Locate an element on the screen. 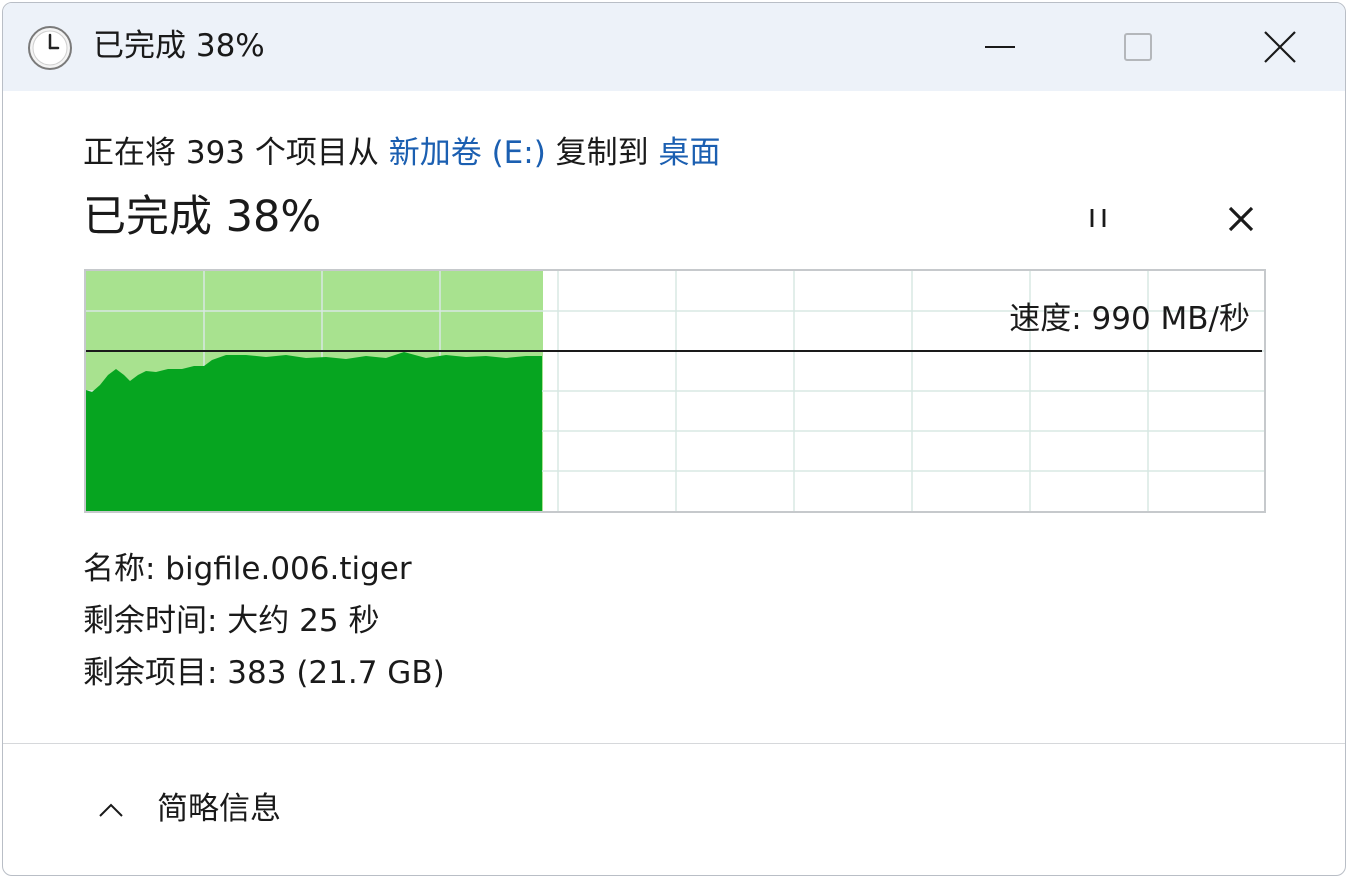 The image size is (1362, 882). cancel-button is located at coordinates (1240, 219).